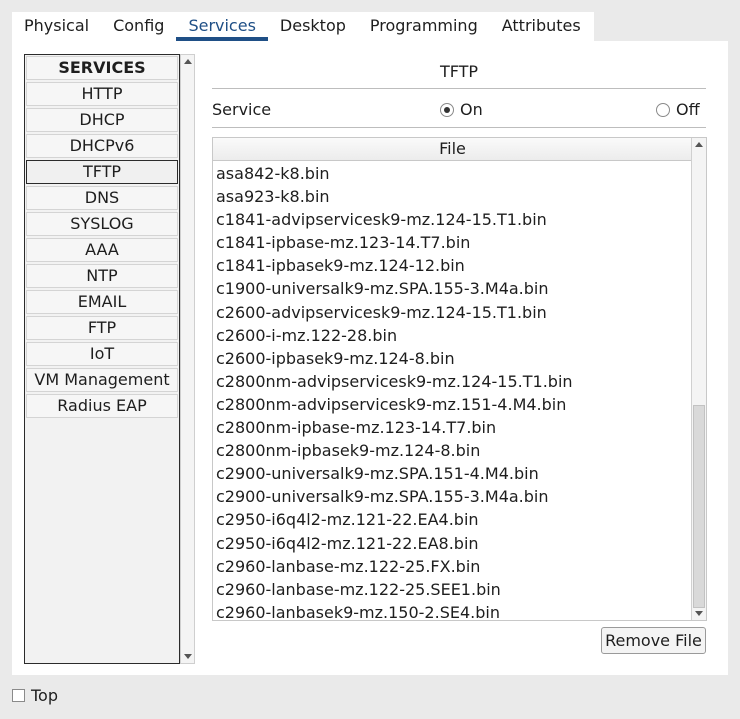 The height and width of the screenshot is (719, 740). Describe the element at coordinates (541, 26) in the screenshot. I see `tab-attributes: Attributes` at that location.